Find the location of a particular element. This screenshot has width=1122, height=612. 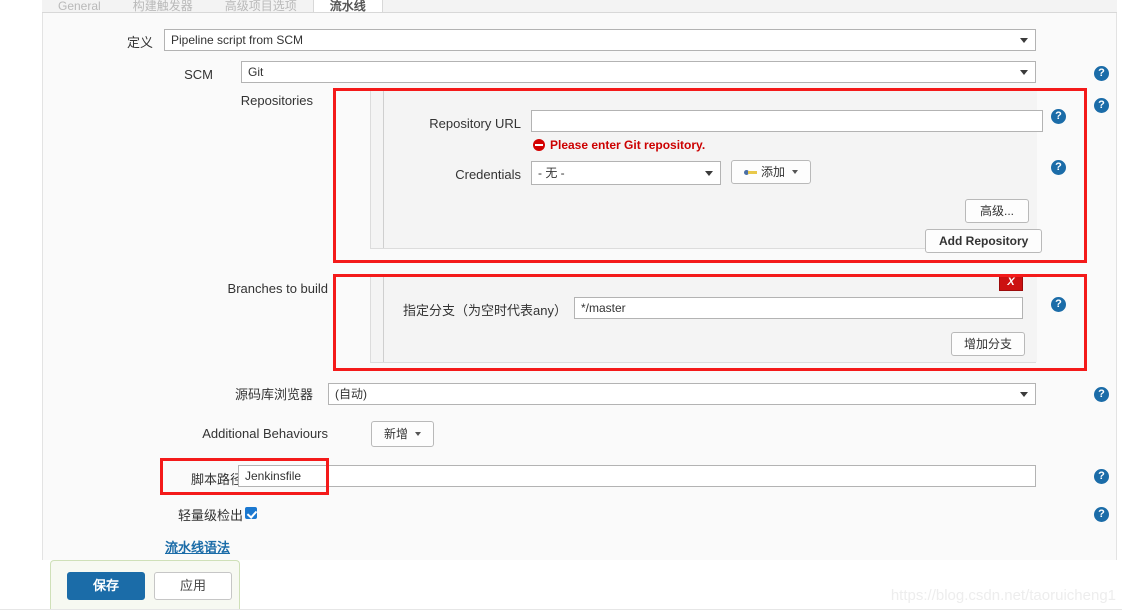

add-credentials-button: 添加 is located at coordinates (771, 172).